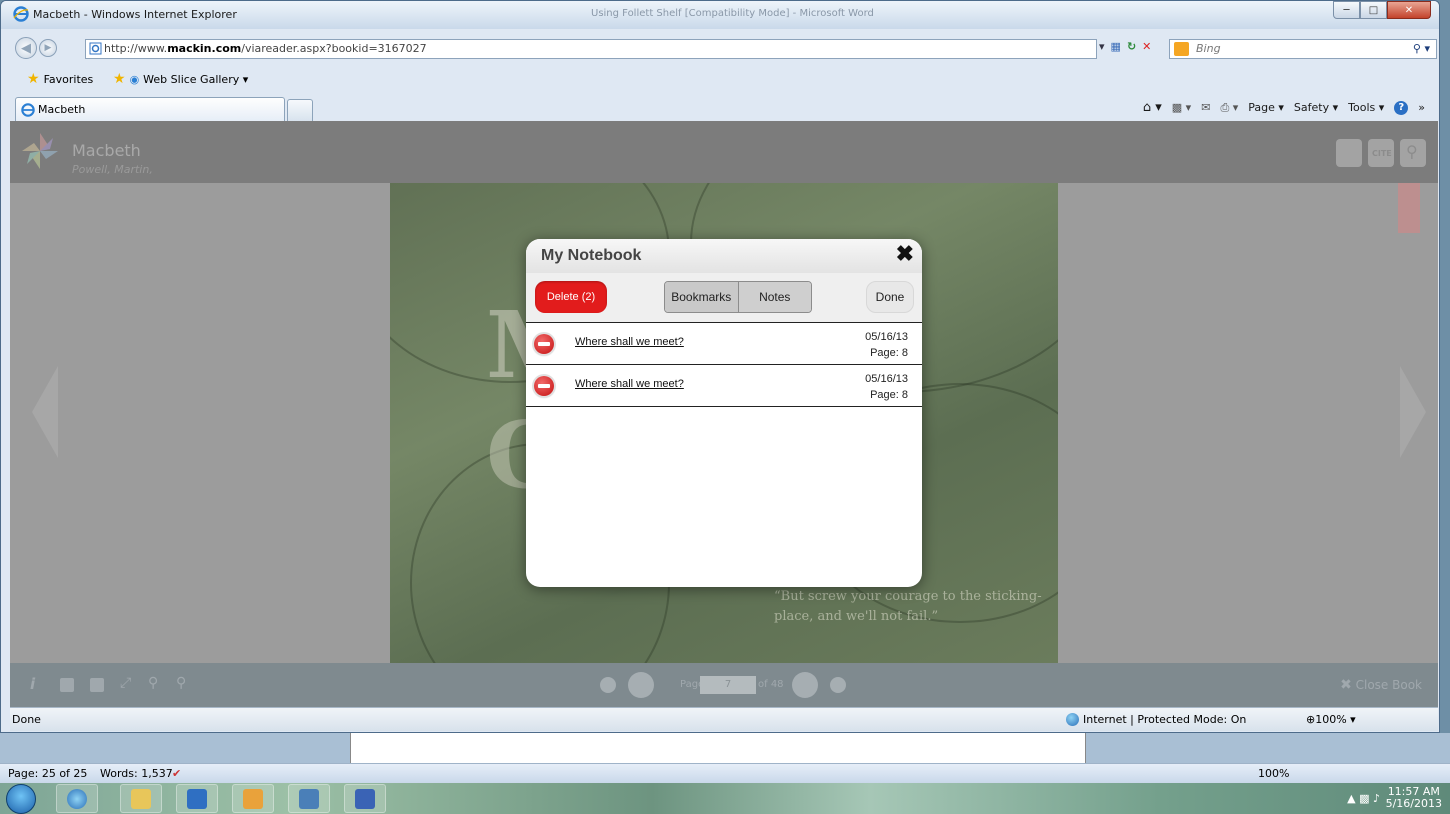  What do you see at coordinates (1363, 798) in the screenshot?
I see `tray-icons: ▲ ▩ ♪` at bounding box center [1363, 798].